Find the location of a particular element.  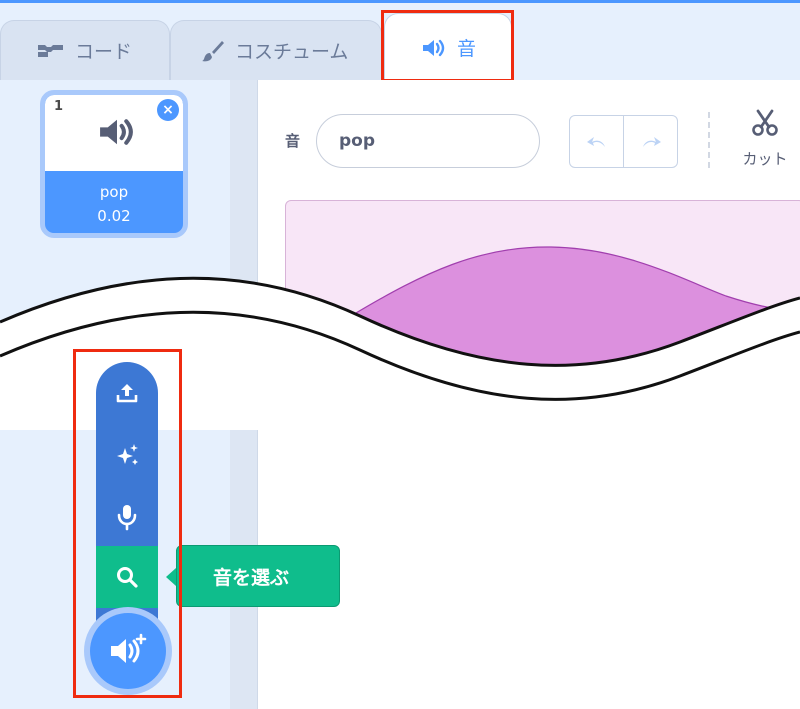

choose-sound-tooltip: 音を選ぶ is located at coordinates (258, 576).